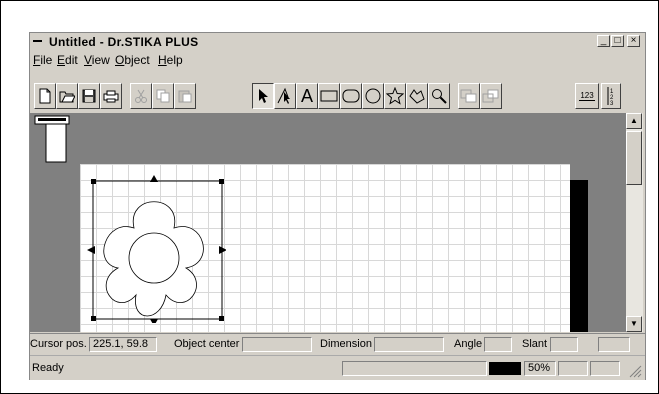 The height and width of the screenshot is (394, 659). Describe the element at coordinates (614, 344) in the screenshot. I see `extra-field` at that location.